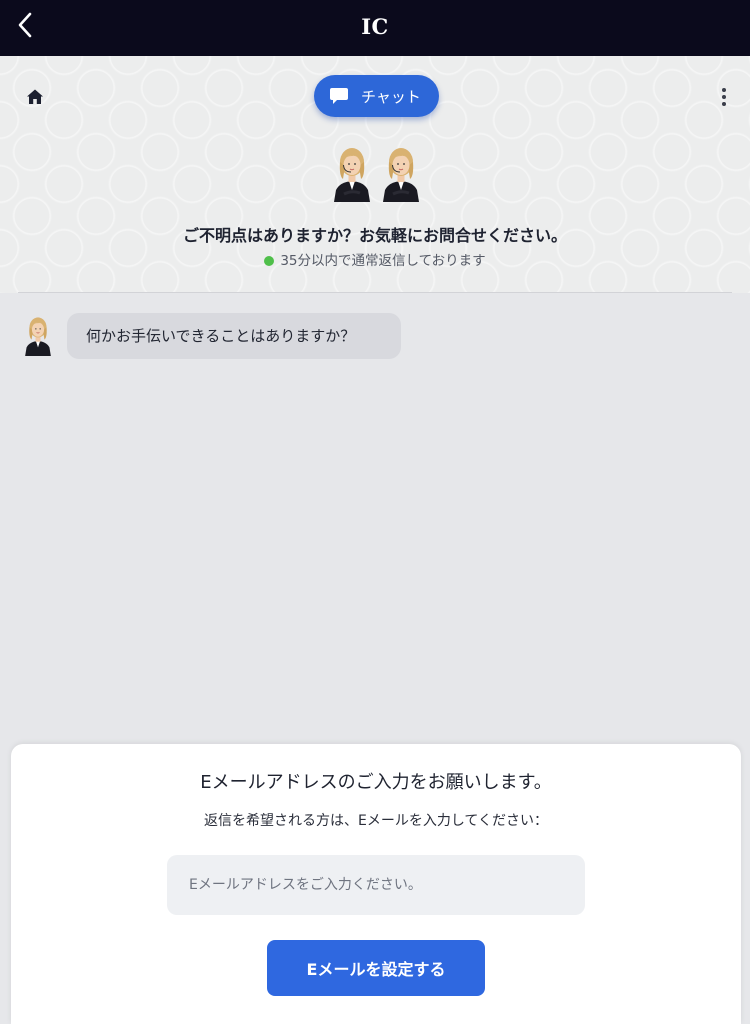  What do you see at coordinates (376, 968) in the screenshot?
I see `set-email-button: Eメールを設定する` at bounding box center [376, 968].